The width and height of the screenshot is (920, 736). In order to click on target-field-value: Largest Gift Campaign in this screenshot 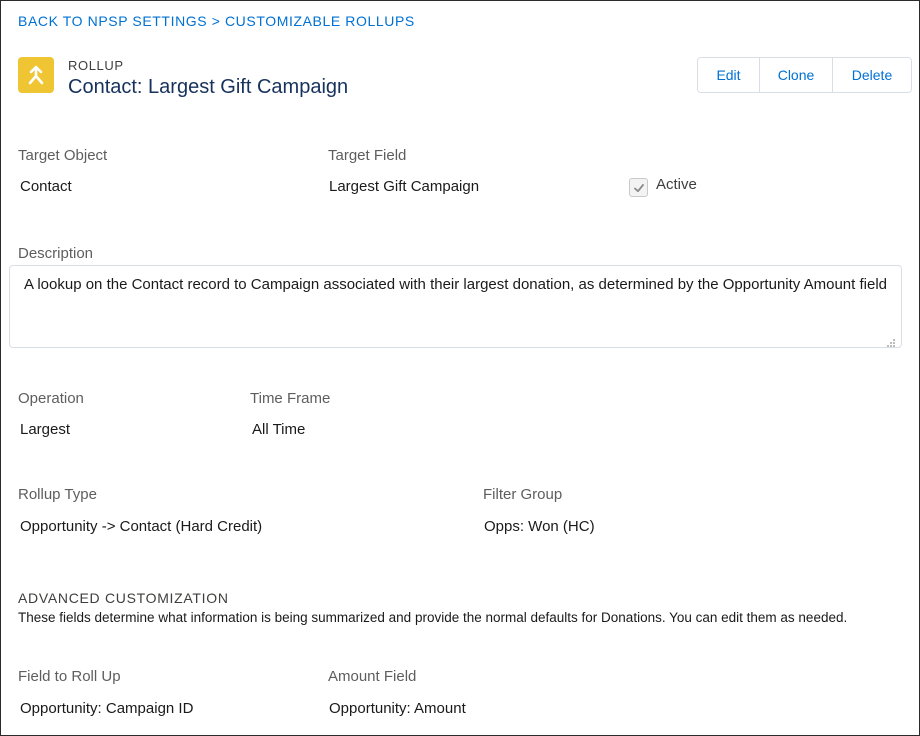, I will do `click(404, 186)`.